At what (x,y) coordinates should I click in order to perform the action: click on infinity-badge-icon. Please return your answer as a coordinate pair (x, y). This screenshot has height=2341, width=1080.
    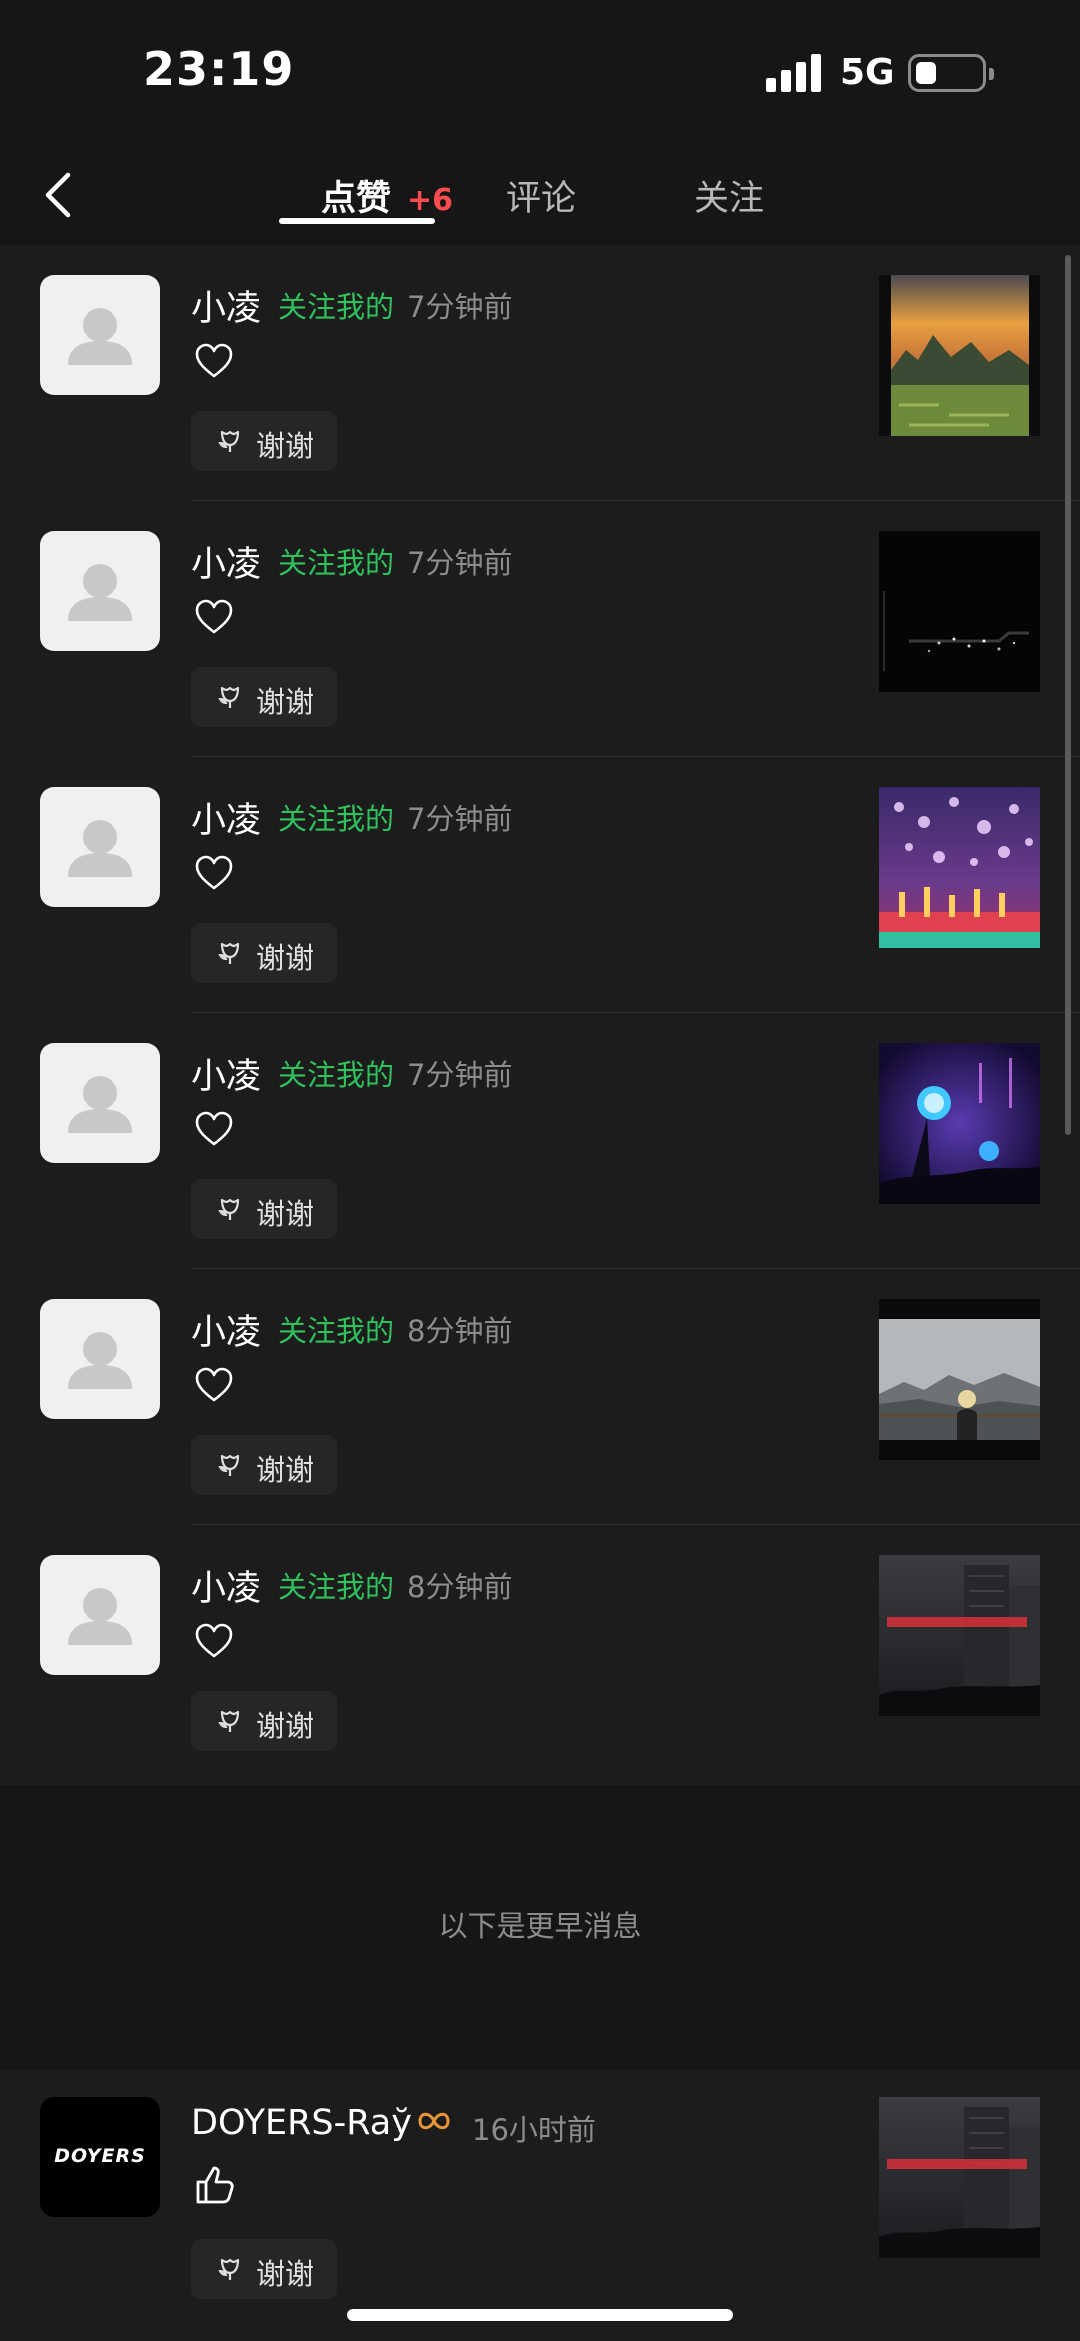
    Looking at the image, I should click on (434, 2121).